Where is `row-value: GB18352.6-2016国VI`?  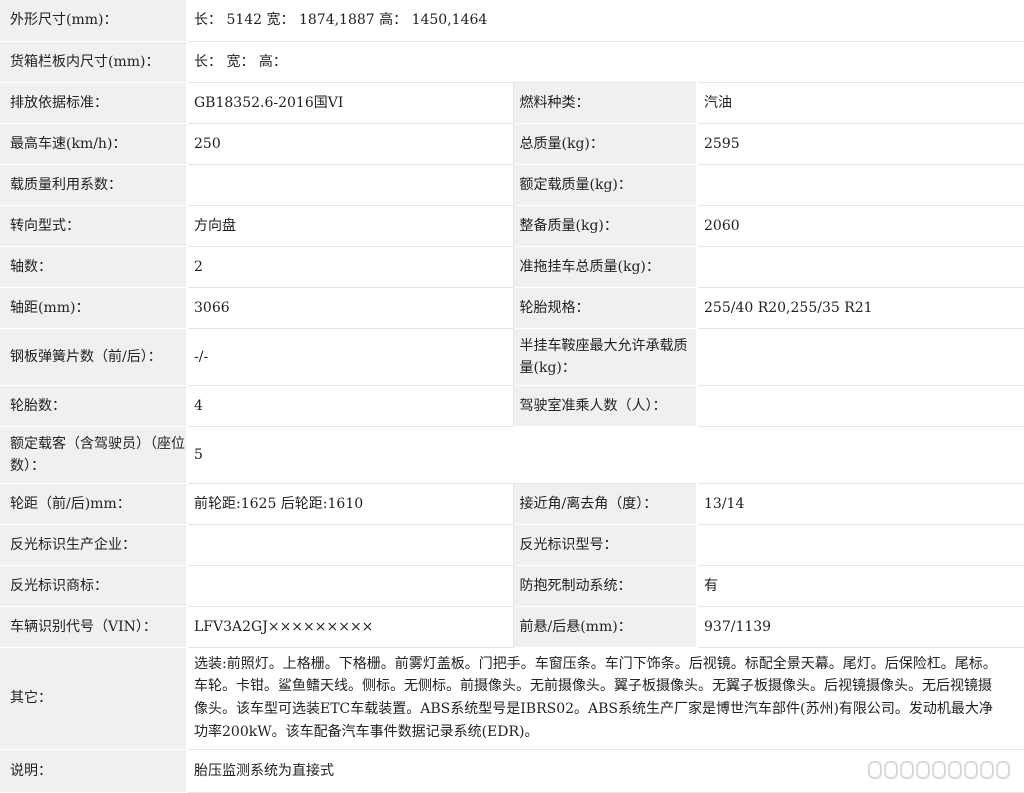 row-value: GB18352.6-2016国VI is located at coordinates (350, 103).